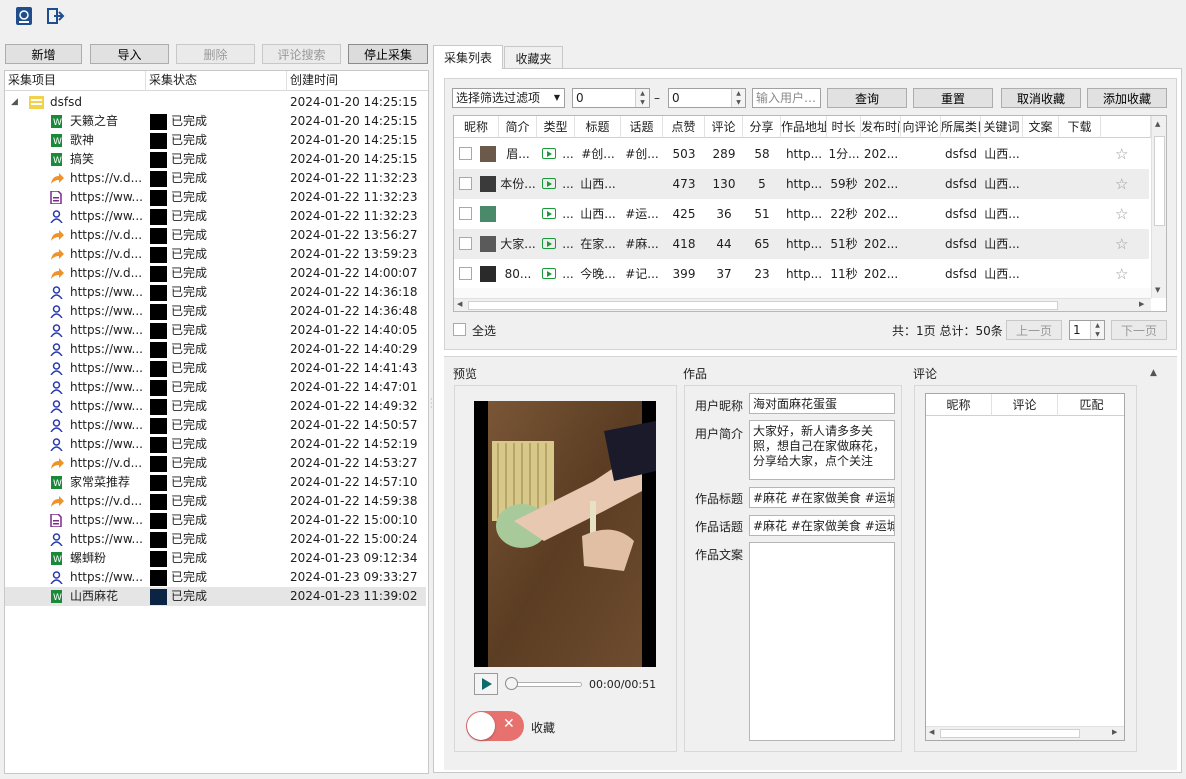  Describe the element at coordinates (867, 98) in the screenshot. I see `query-button: 查询` at that location.